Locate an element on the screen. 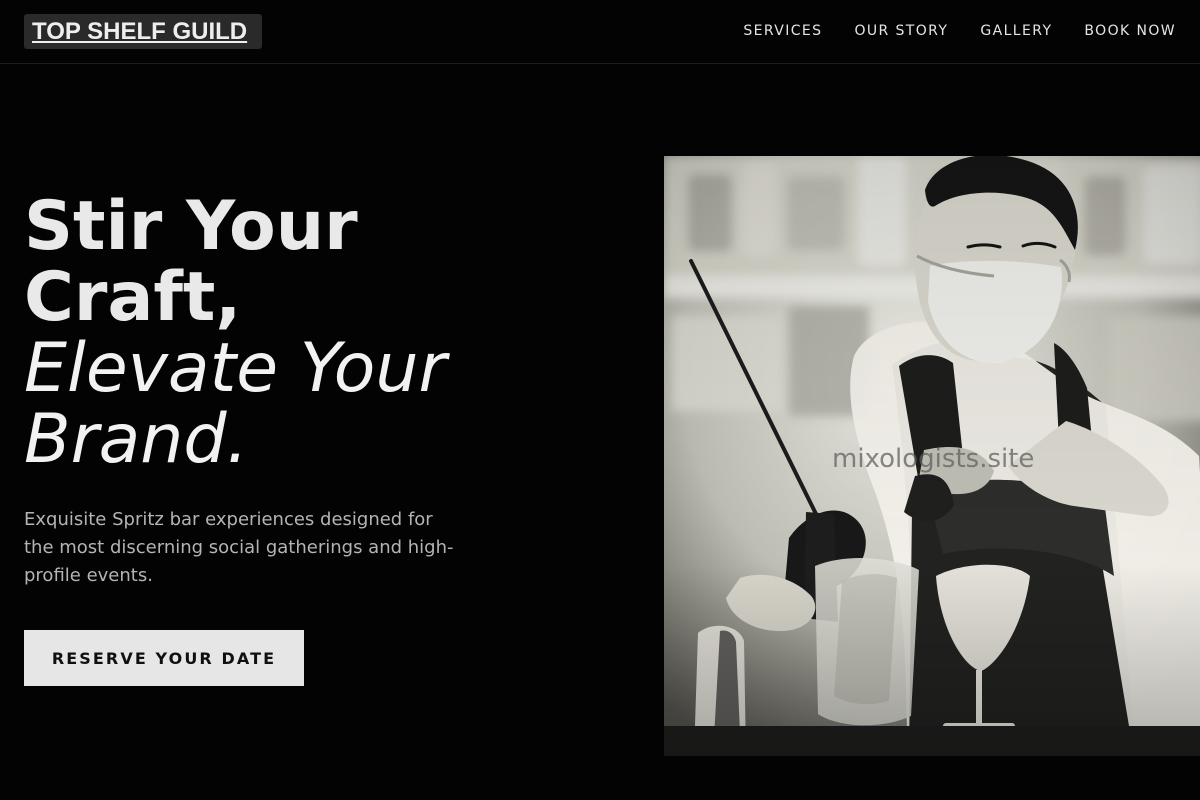 Image resolution: width=1200 pixels, height=800 pixels. reserve-date-button: RESERVE YOUR DATE is located at coordinates (164, 658).